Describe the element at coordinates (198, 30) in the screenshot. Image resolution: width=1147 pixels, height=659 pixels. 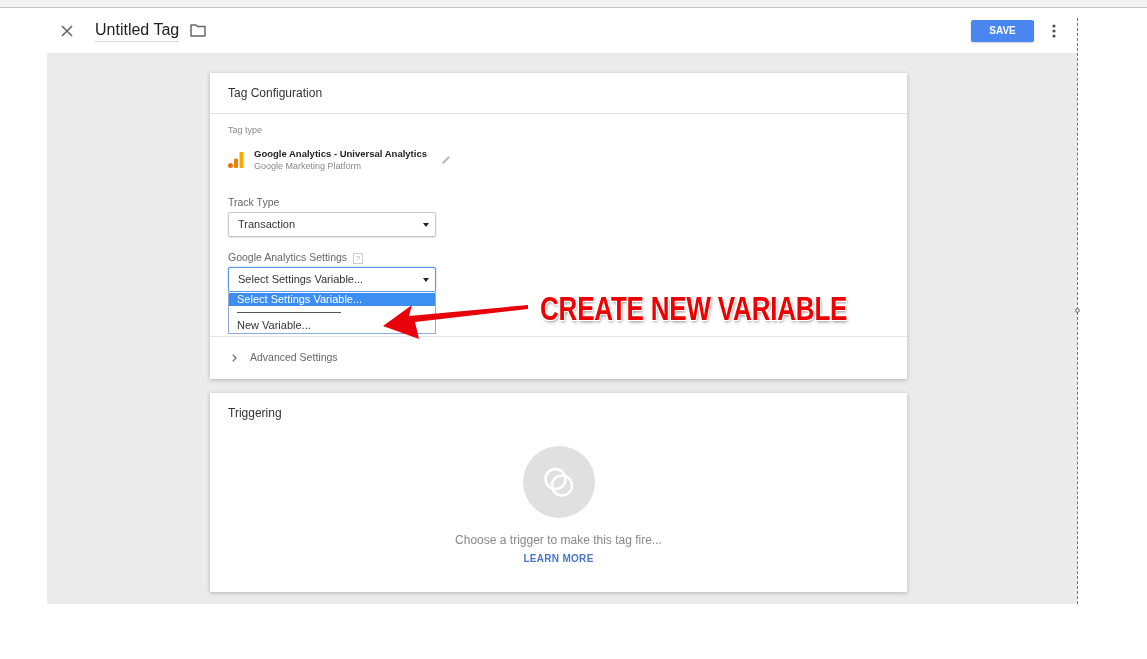
I see `folder-icon` at that location.